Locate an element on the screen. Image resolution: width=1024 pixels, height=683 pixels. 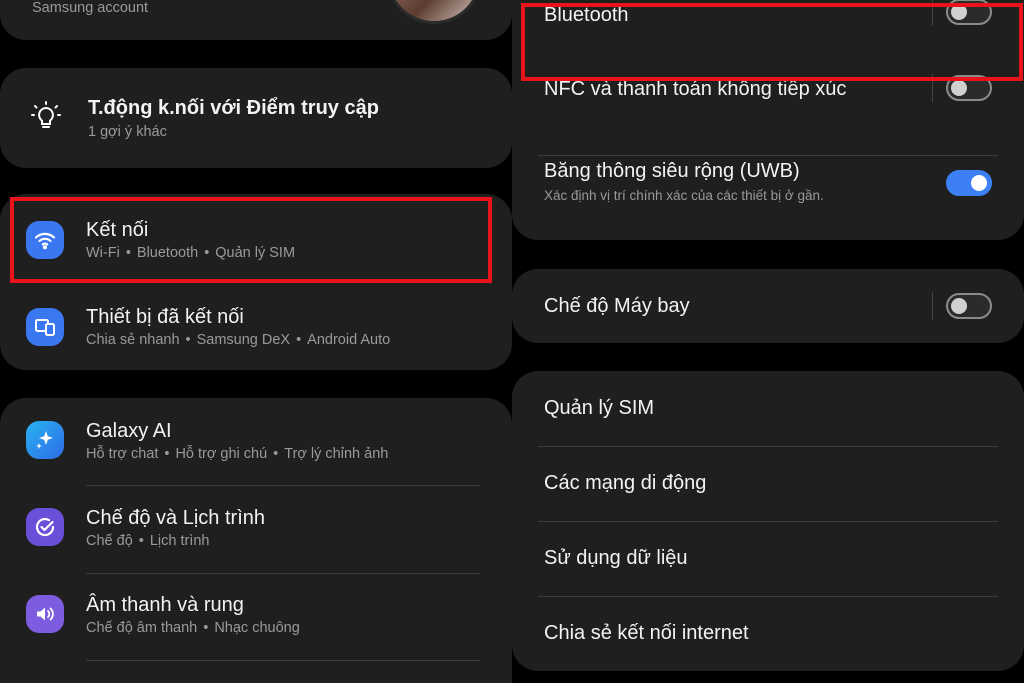
setting-row-hotspot-tethering: Chia sẻ kết nối internet is located at coordinates (768, 634).